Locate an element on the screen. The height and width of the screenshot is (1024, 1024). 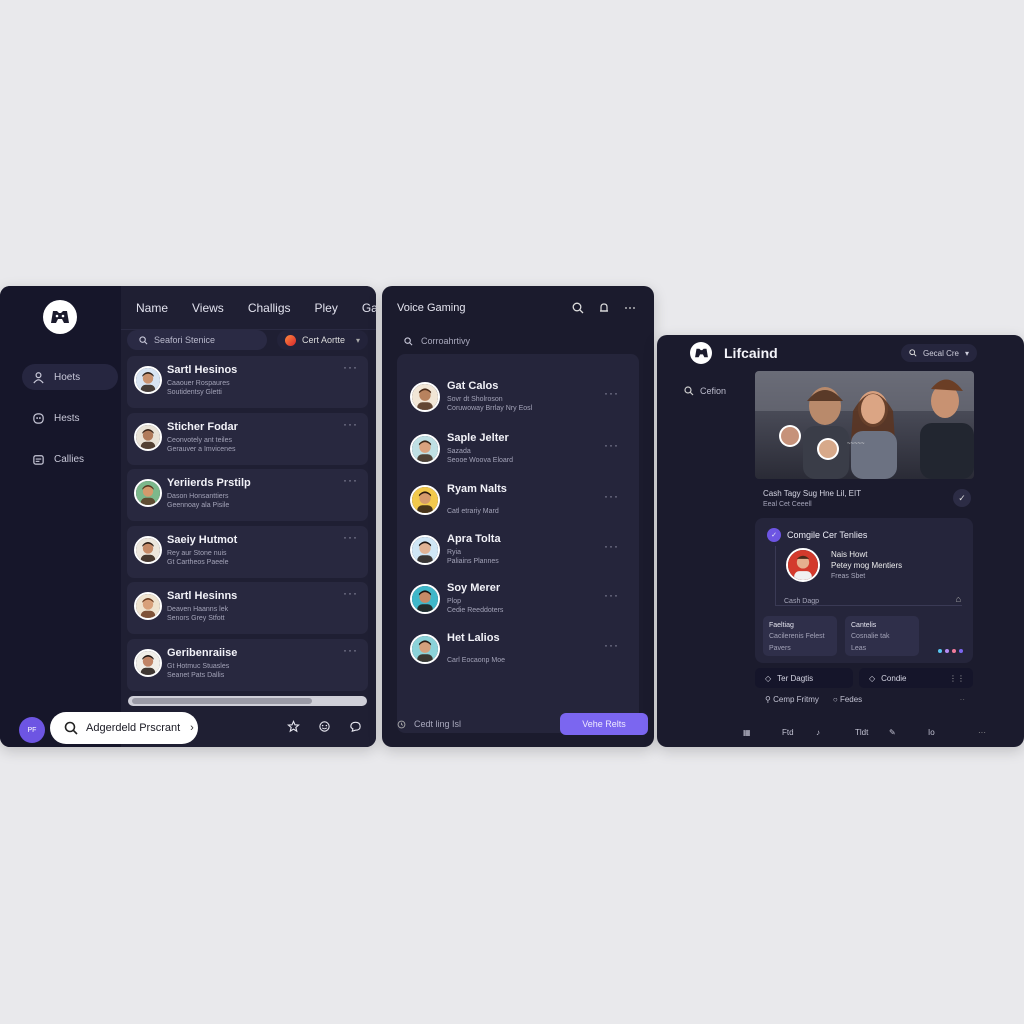
conversation-preview: Ceonvotely ant teiles is located at coordinates (199, 440).